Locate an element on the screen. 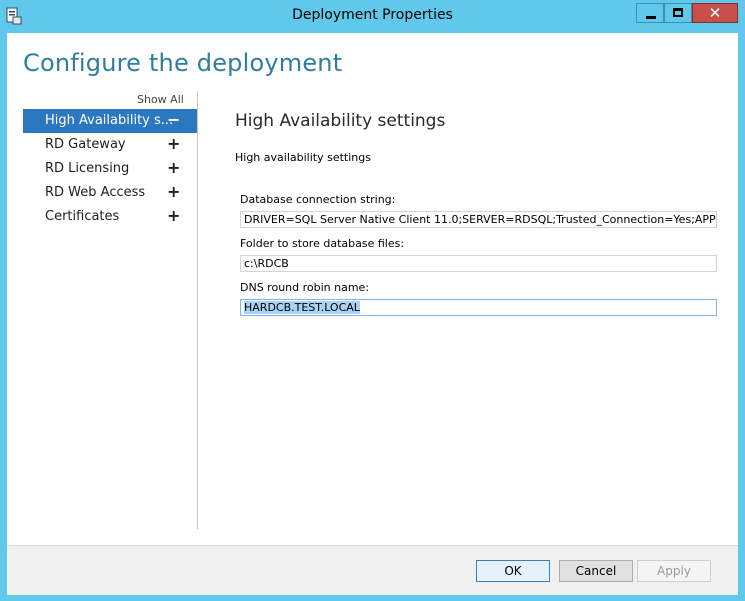 The height and width of the screenshot is (601, 745). db-folder-value: c:\RDCB is located at coordinates (266, 263).